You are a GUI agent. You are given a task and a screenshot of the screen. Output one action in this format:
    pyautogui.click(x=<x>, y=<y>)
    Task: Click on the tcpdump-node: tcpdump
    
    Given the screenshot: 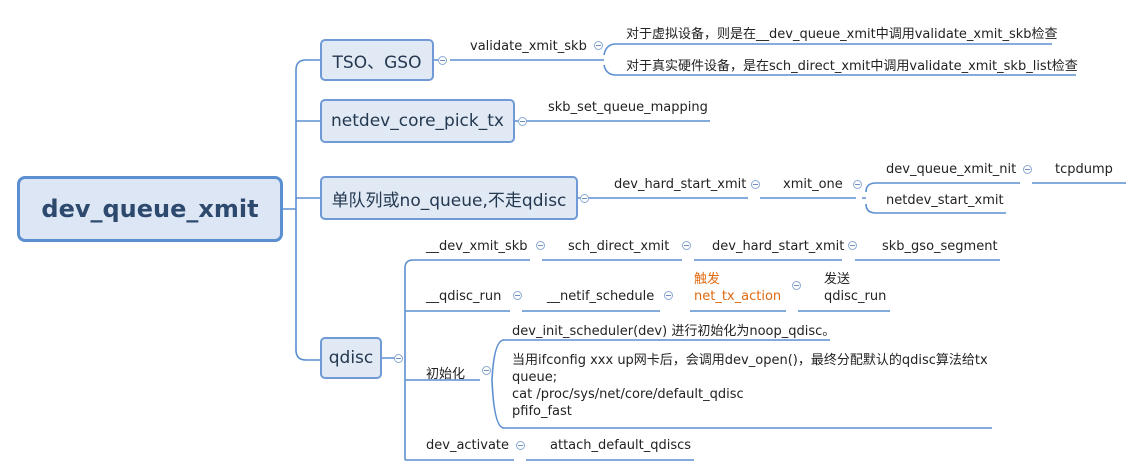 What is the action you would take?
    pyautogui.click(x=1084, y=169)
    